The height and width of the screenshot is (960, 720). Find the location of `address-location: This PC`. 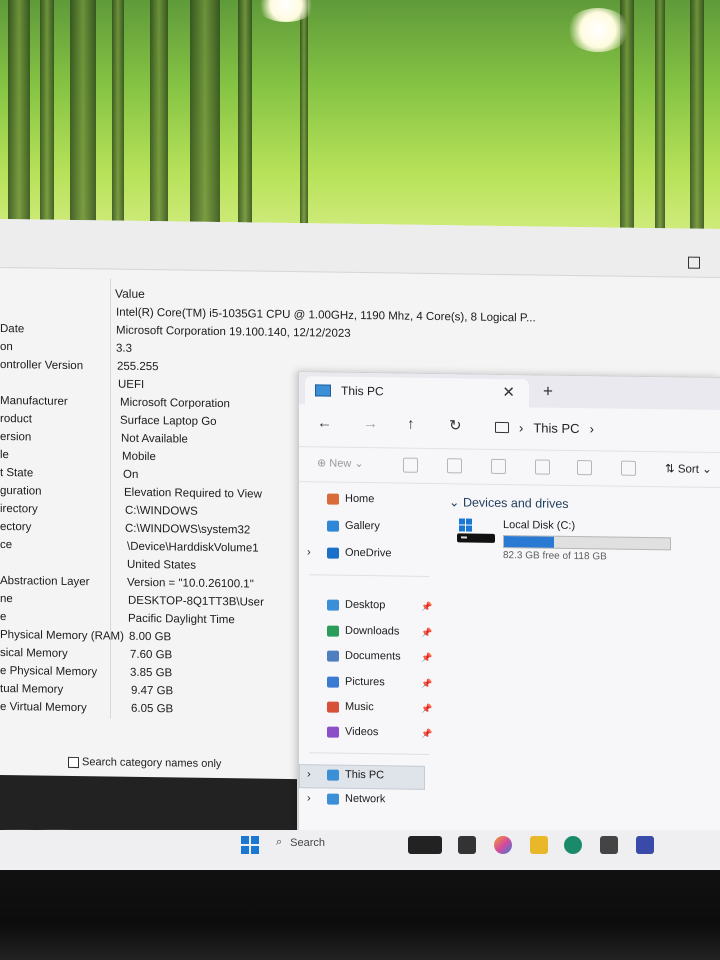

address-location: This PC is located at coordinates (556, 428).